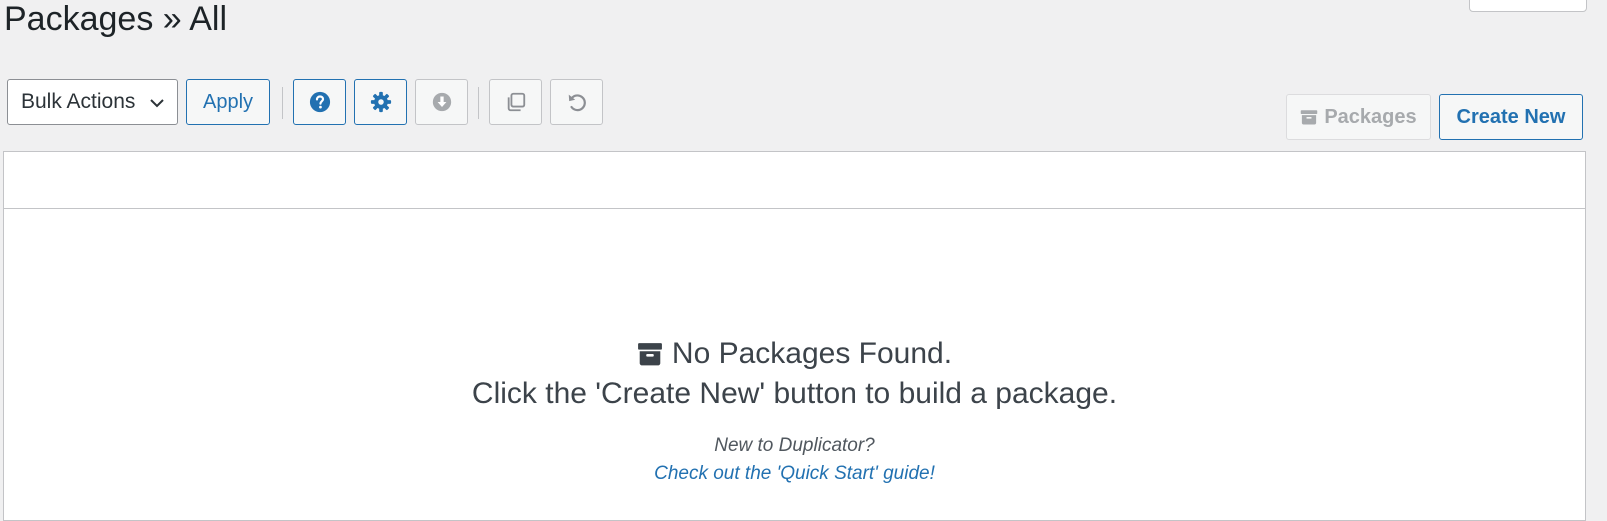 Image resolution: width=1607 pixels, height=521 pixels. Describe the element at coordinates (116, 19) in the screenshot. I see `page-title: Packages » All` at that location.